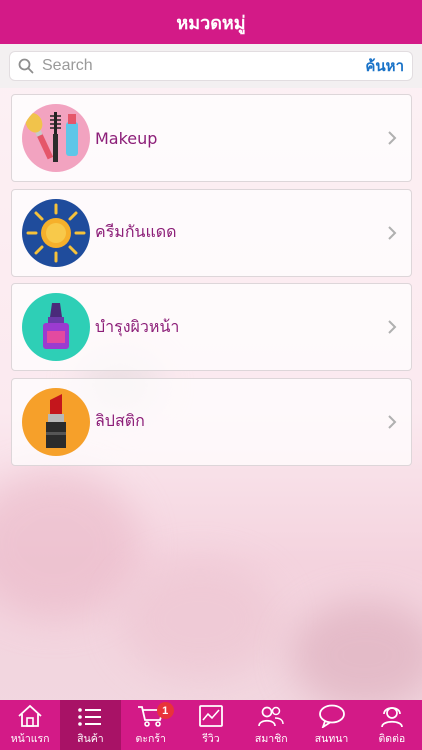 This screenshot has width=422, height=750. Describe the element at coordinates (211, 739) in the screenshot. I see `tab-label: รีวิว` at that location.